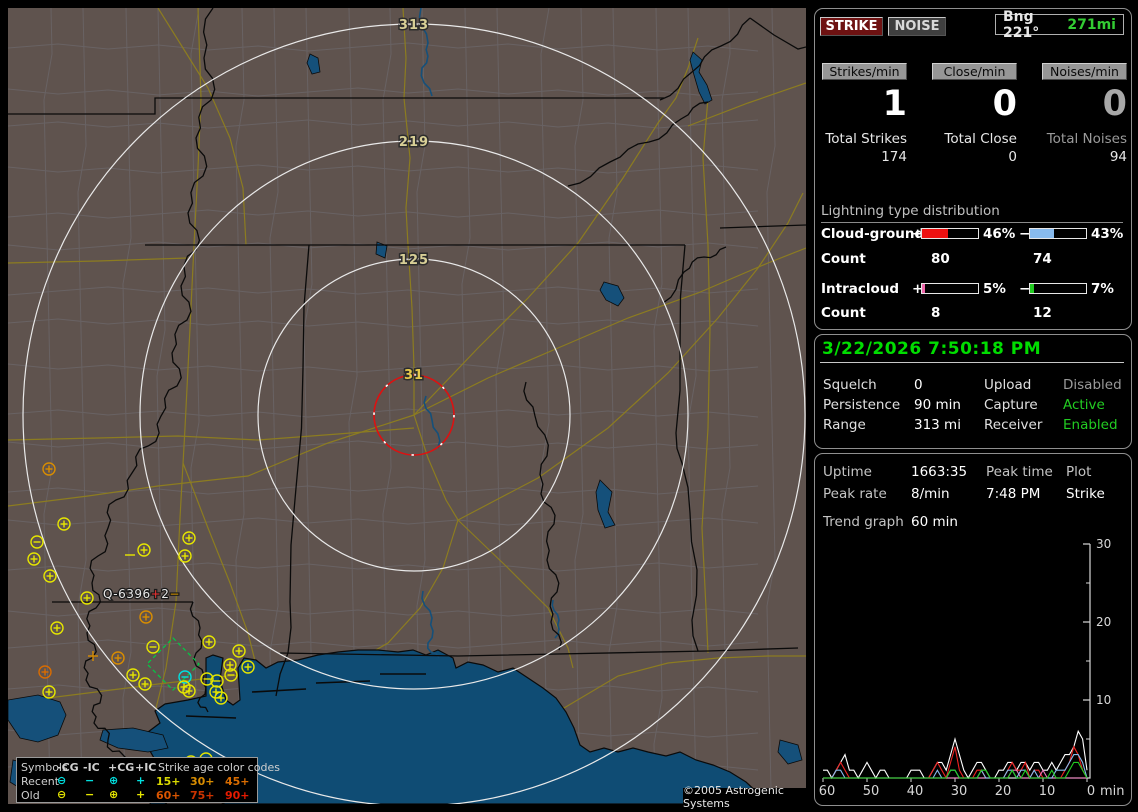 This screenshot has height=812, width=1138. I want to click on peak-rate-label: Peak rate, so click(855, 494).